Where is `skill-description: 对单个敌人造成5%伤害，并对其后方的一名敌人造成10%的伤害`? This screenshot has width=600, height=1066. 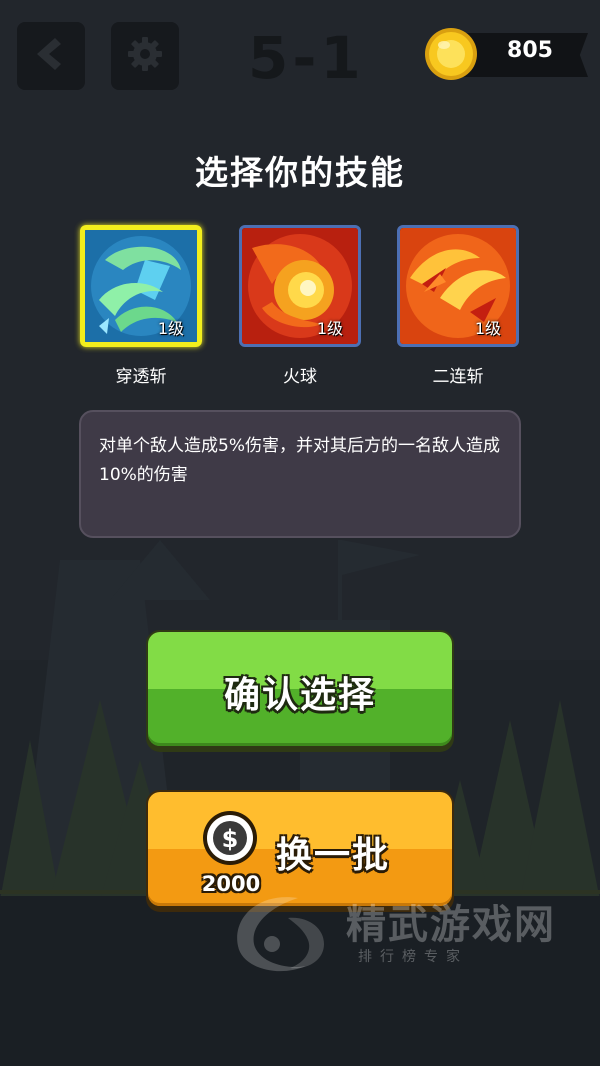
skill-description: 对单个敌人造成5%伤害，并对其后方的一名敌人造成10%的伤害 is located at coordinates (300, 474).